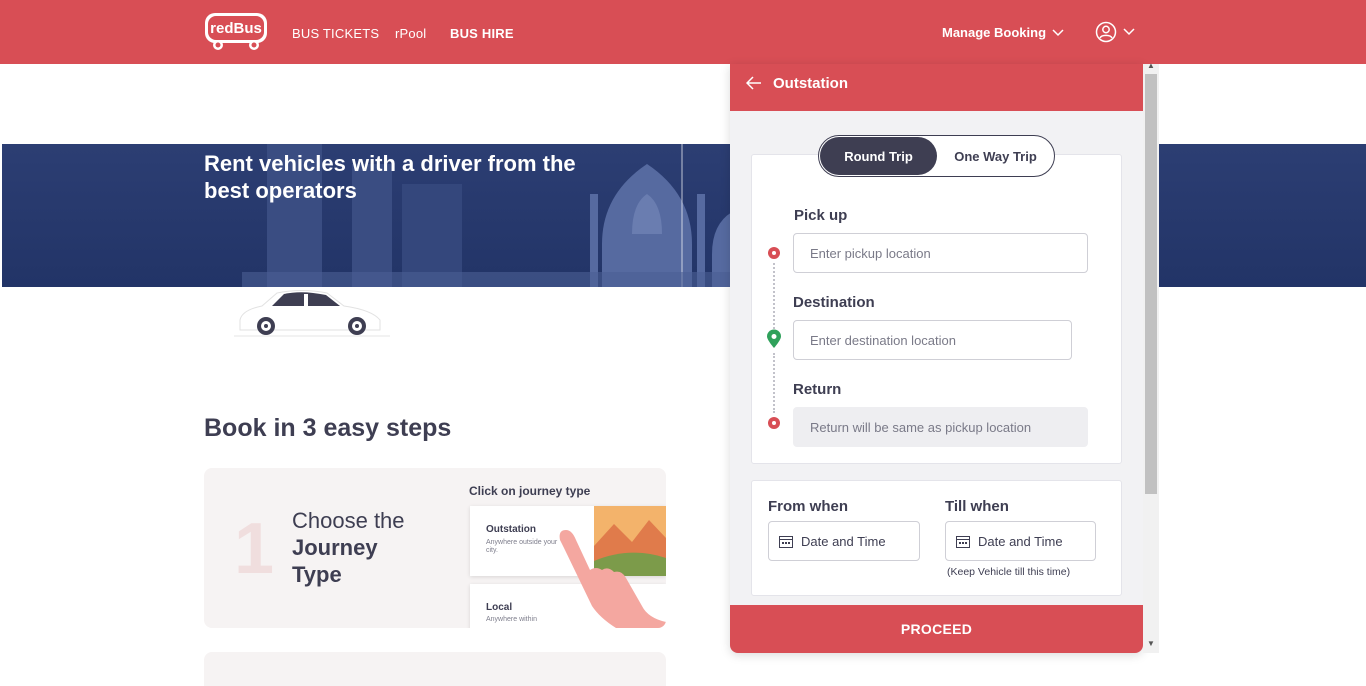 This screenshot has width=1366, height=686. What do you see at coordinates (482, 33) in the screenshot?
I see `nav-bus-hire: BUS HIRE` at bounding box center [482, 33].